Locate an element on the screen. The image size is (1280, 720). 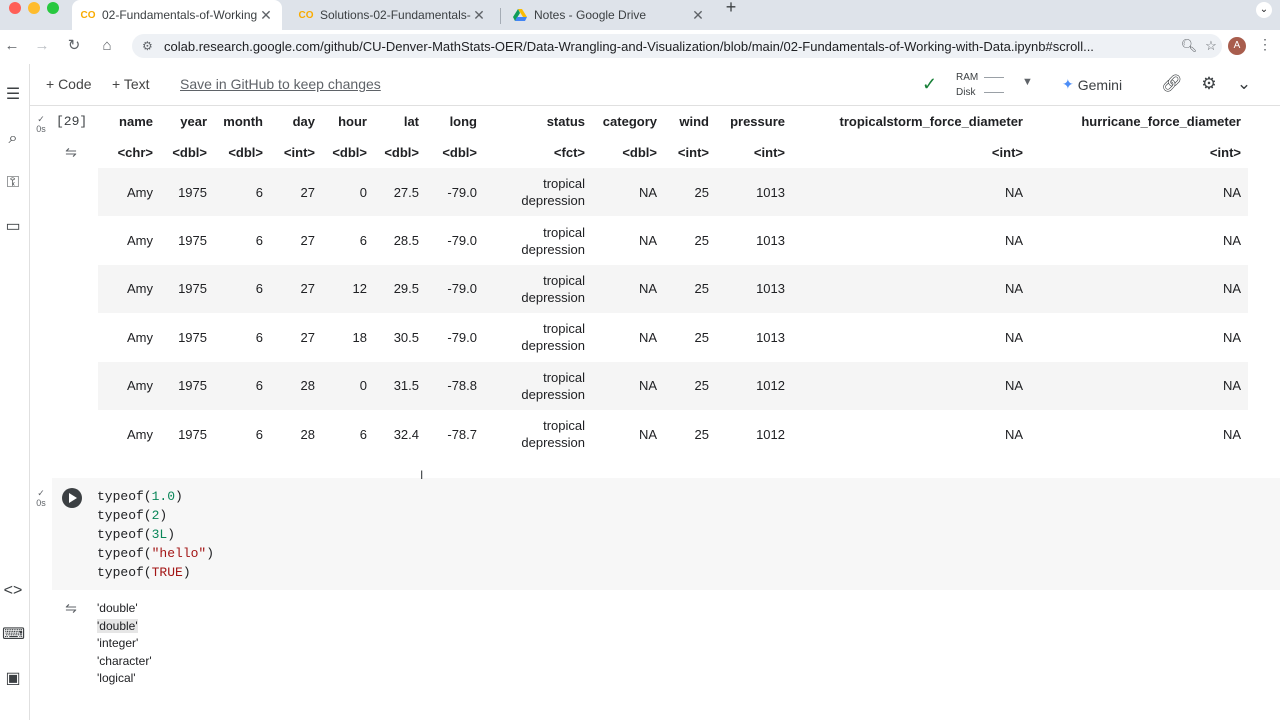
search-icon: ⌕ is located at coordinates (13, 139).